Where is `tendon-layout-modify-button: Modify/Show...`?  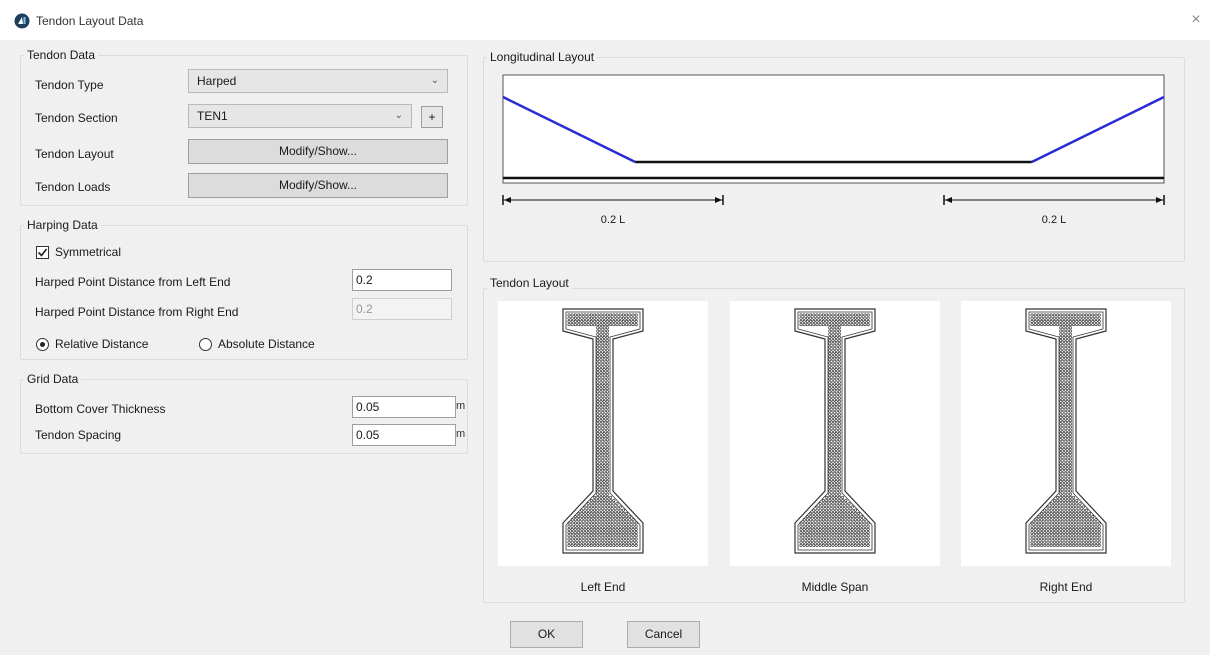
tendon-layout-modify-button: Modify/Show... is located at coordinates (318, 151).